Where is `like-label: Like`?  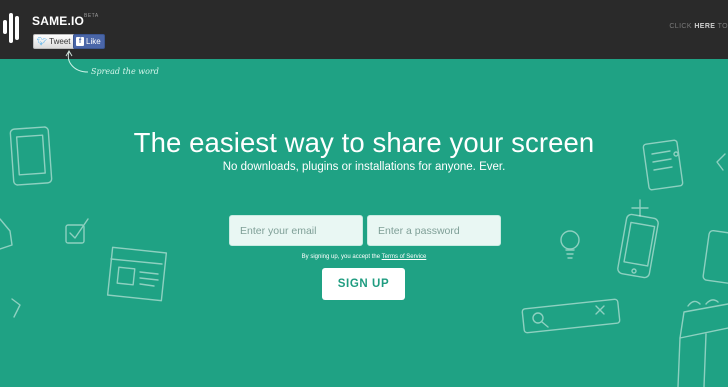
like-label: Like is located at coordinates (93, 41).